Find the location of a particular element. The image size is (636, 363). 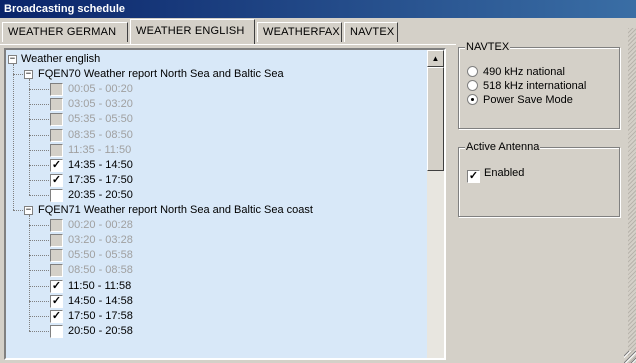

window-title: Broadcasting schedule is located at coordinates (65, 9).